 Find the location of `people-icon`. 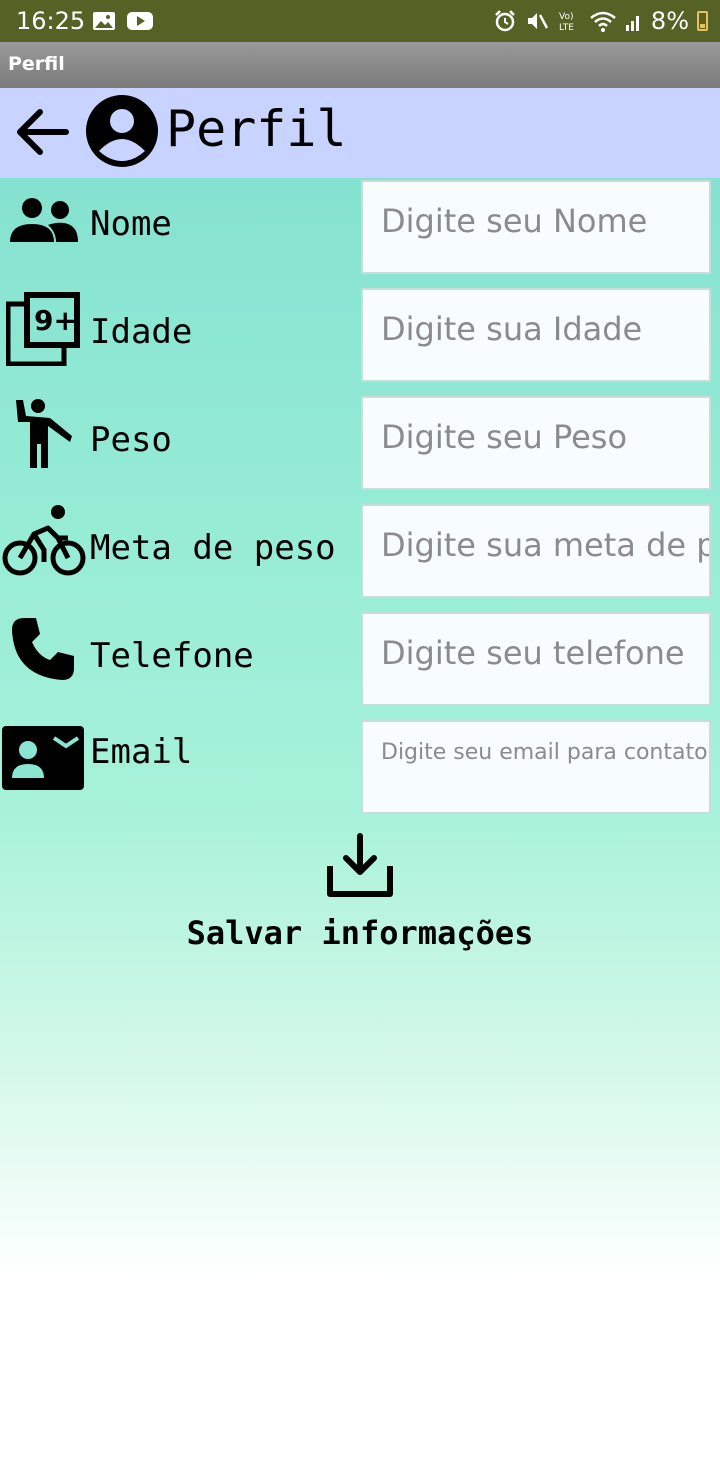

people-icon is located at coordinates (44, 220).